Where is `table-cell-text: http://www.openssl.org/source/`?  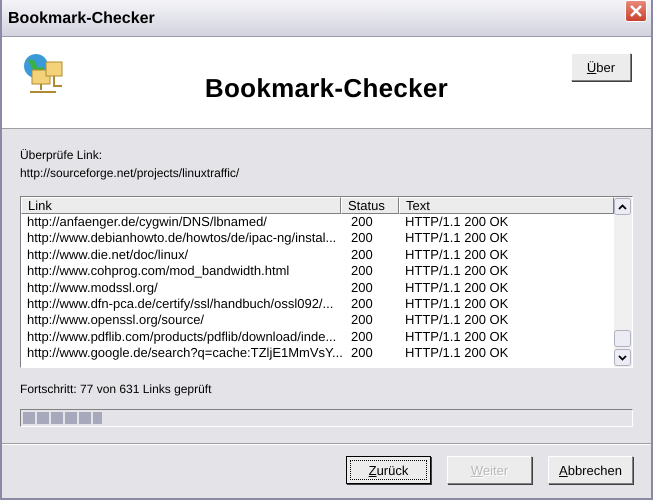
table-cell-text: http://www.openssl.org/source/ is located at coordinates (116, 320).